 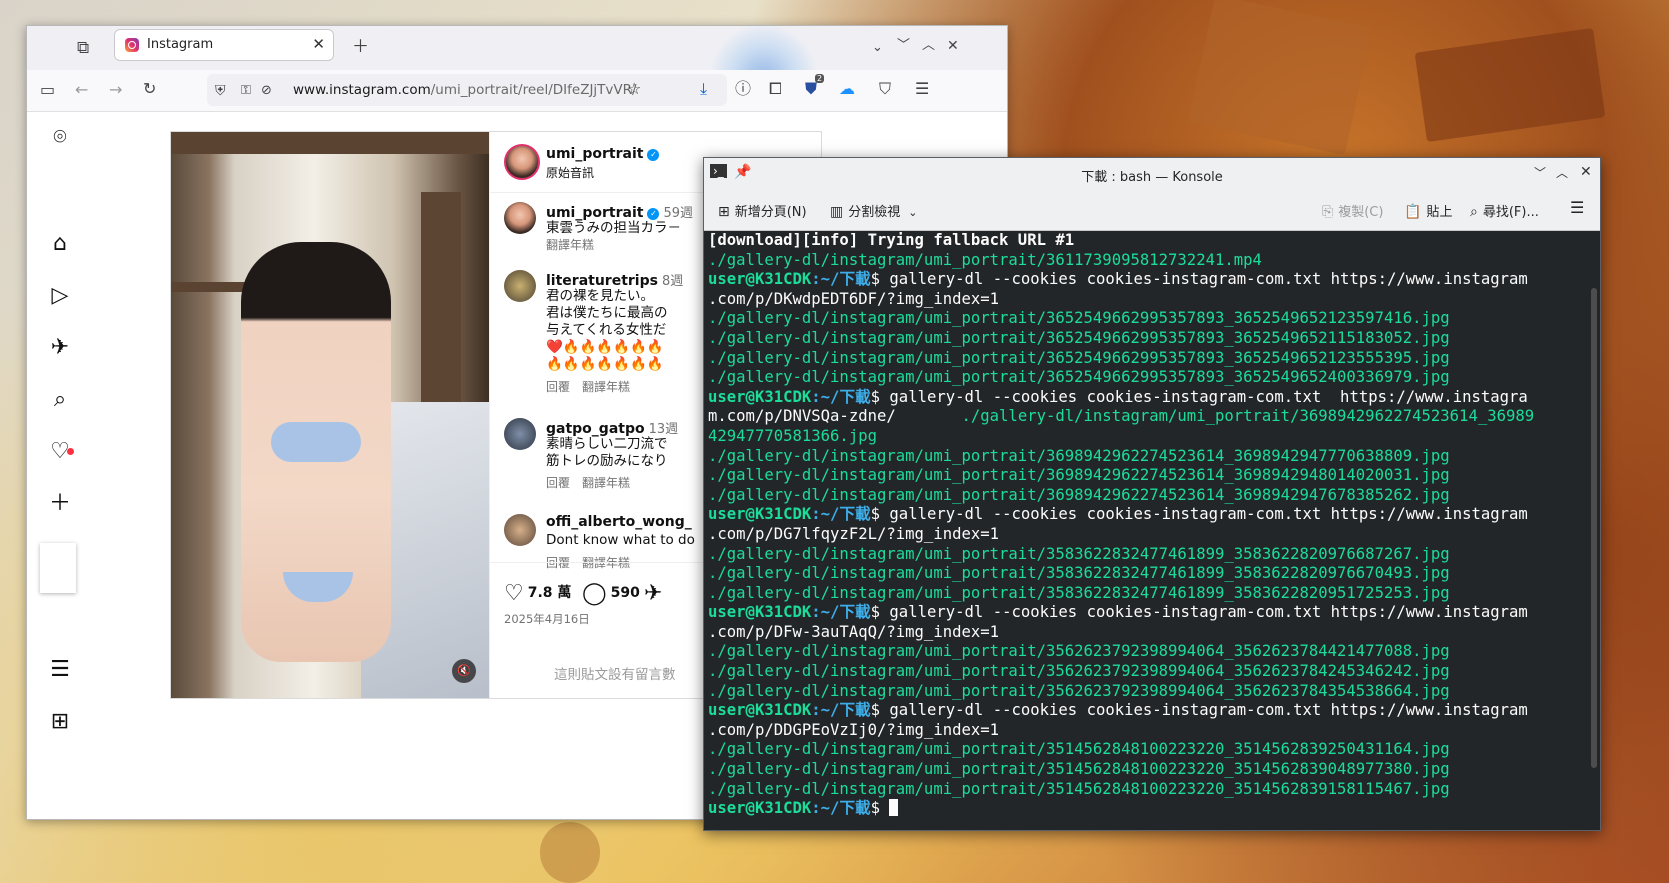 What do you see at coordinates (47, 90) in the screenshot?
I see `sidebar-toggle-icon: ▭` at bounding box center [47, 90].